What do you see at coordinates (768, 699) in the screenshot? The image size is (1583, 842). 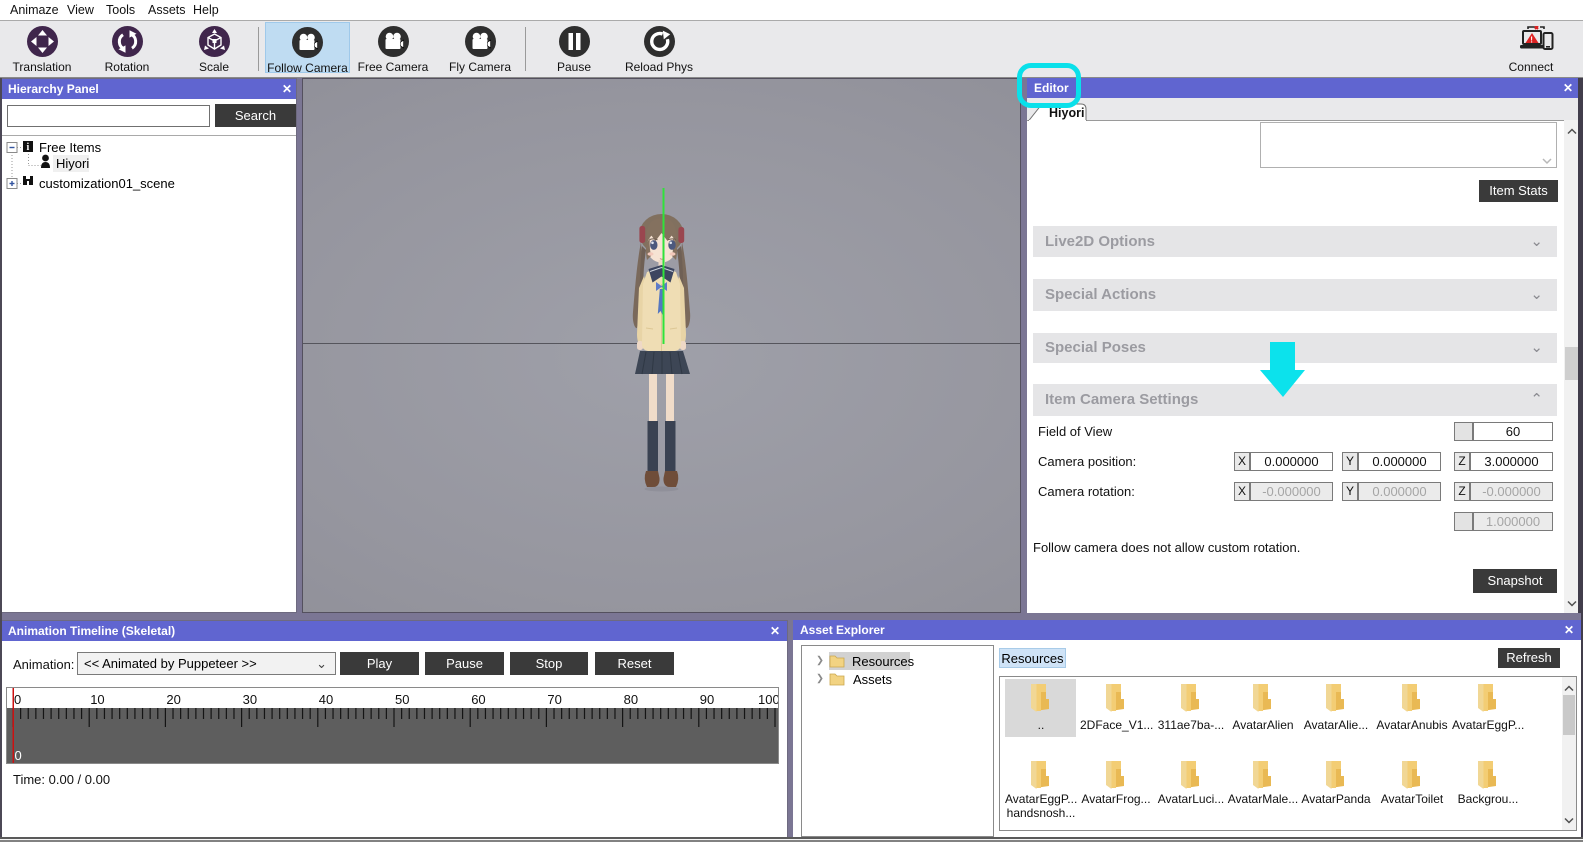 I see `svg-text: 100` at bounding box center [768, 699].